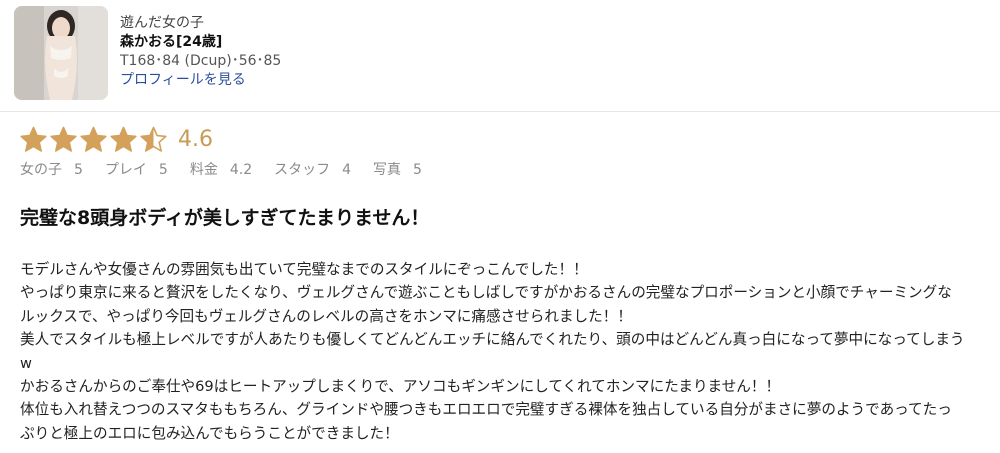  Describe the element at coordinates (221, 169) in the screenshot. I see `category-rating: 料金 4.2` at that location.